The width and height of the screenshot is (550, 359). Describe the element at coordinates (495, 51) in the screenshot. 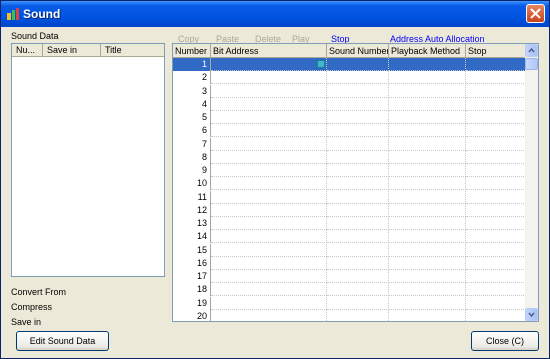

I see `grid-col-stop: Stop` at that location.